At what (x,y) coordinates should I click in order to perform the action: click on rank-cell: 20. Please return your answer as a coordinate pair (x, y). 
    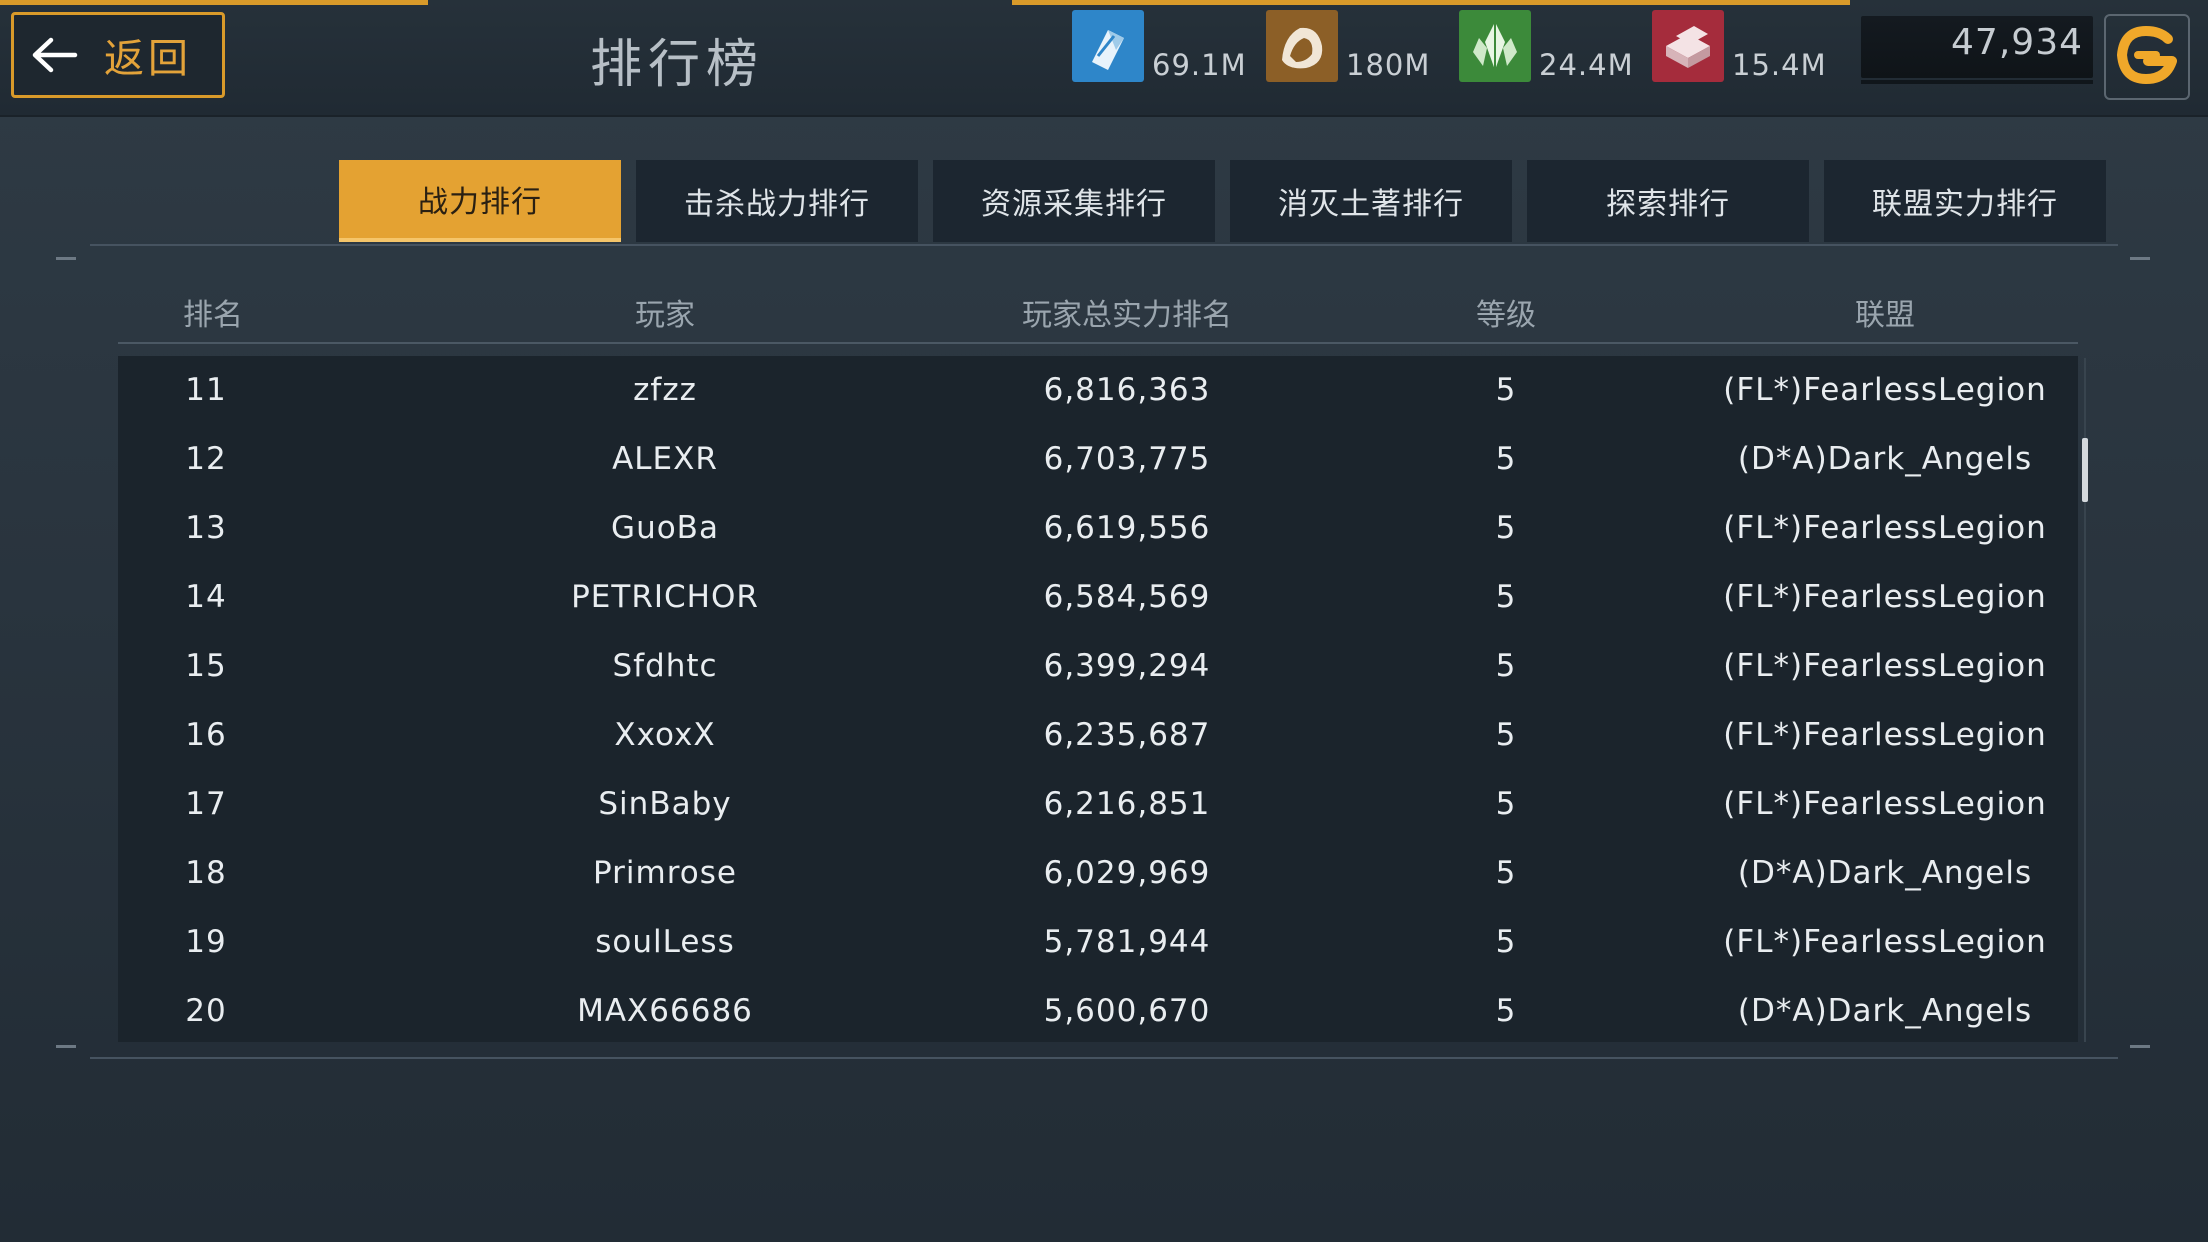
    Looking at the image, I should click on (206, 1011).